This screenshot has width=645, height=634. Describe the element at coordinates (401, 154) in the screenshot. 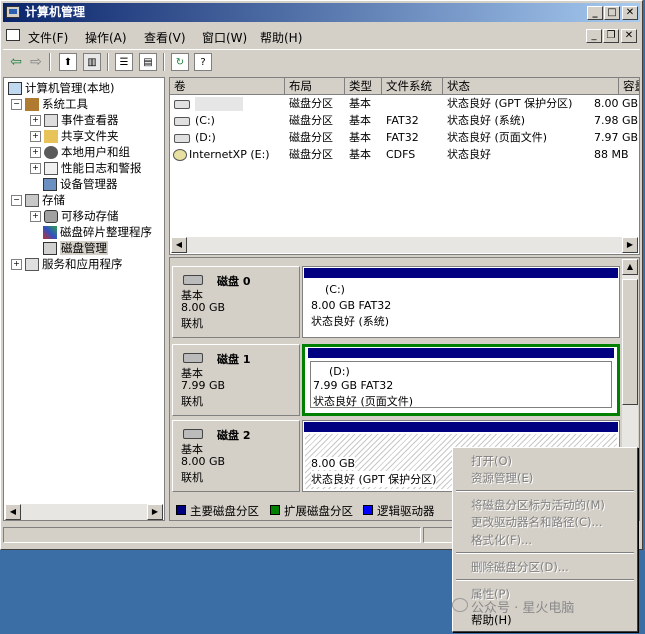

I see `volume-filesystem: CDFS` at that location.